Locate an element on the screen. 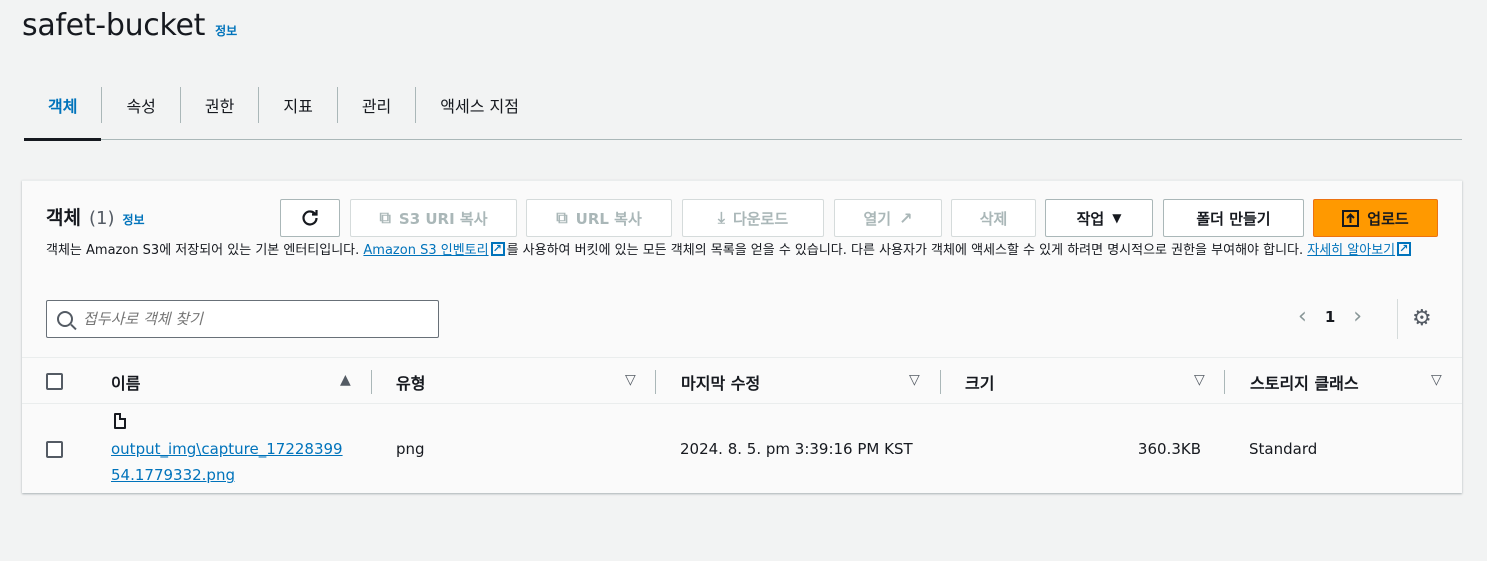 The width and height of the screenshot is (1487, 561). copy-s3-uri-button: ⧉ S3 URI 복사 is located at coordinates (433, 218).